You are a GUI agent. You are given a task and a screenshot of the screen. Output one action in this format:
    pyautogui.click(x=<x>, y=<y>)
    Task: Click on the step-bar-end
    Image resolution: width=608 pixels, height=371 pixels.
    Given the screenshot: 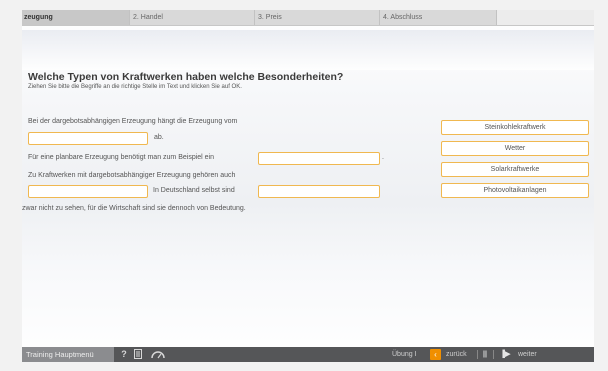 What is the action you would take?
    pyautogui.click(x=545, y=17)
    